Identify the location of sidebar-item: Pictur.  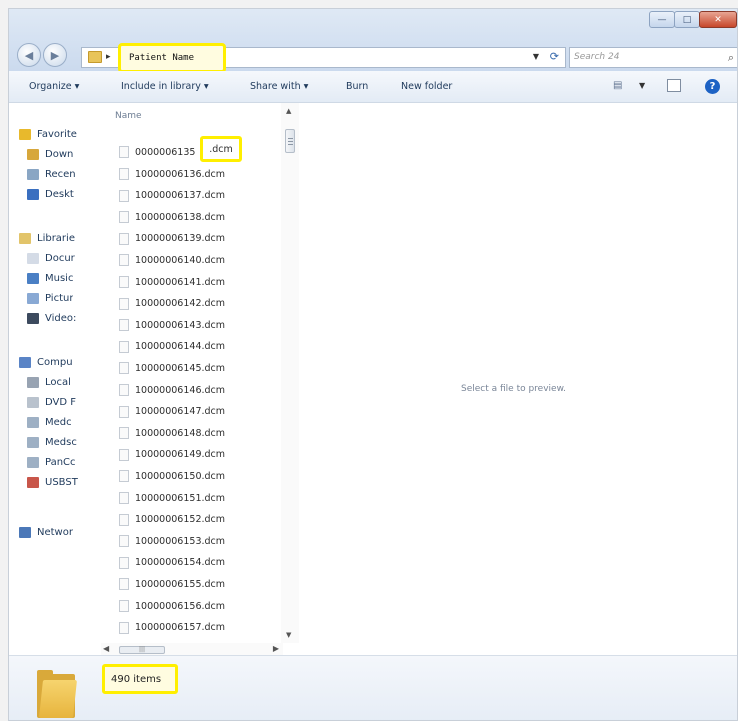
(57, 298).